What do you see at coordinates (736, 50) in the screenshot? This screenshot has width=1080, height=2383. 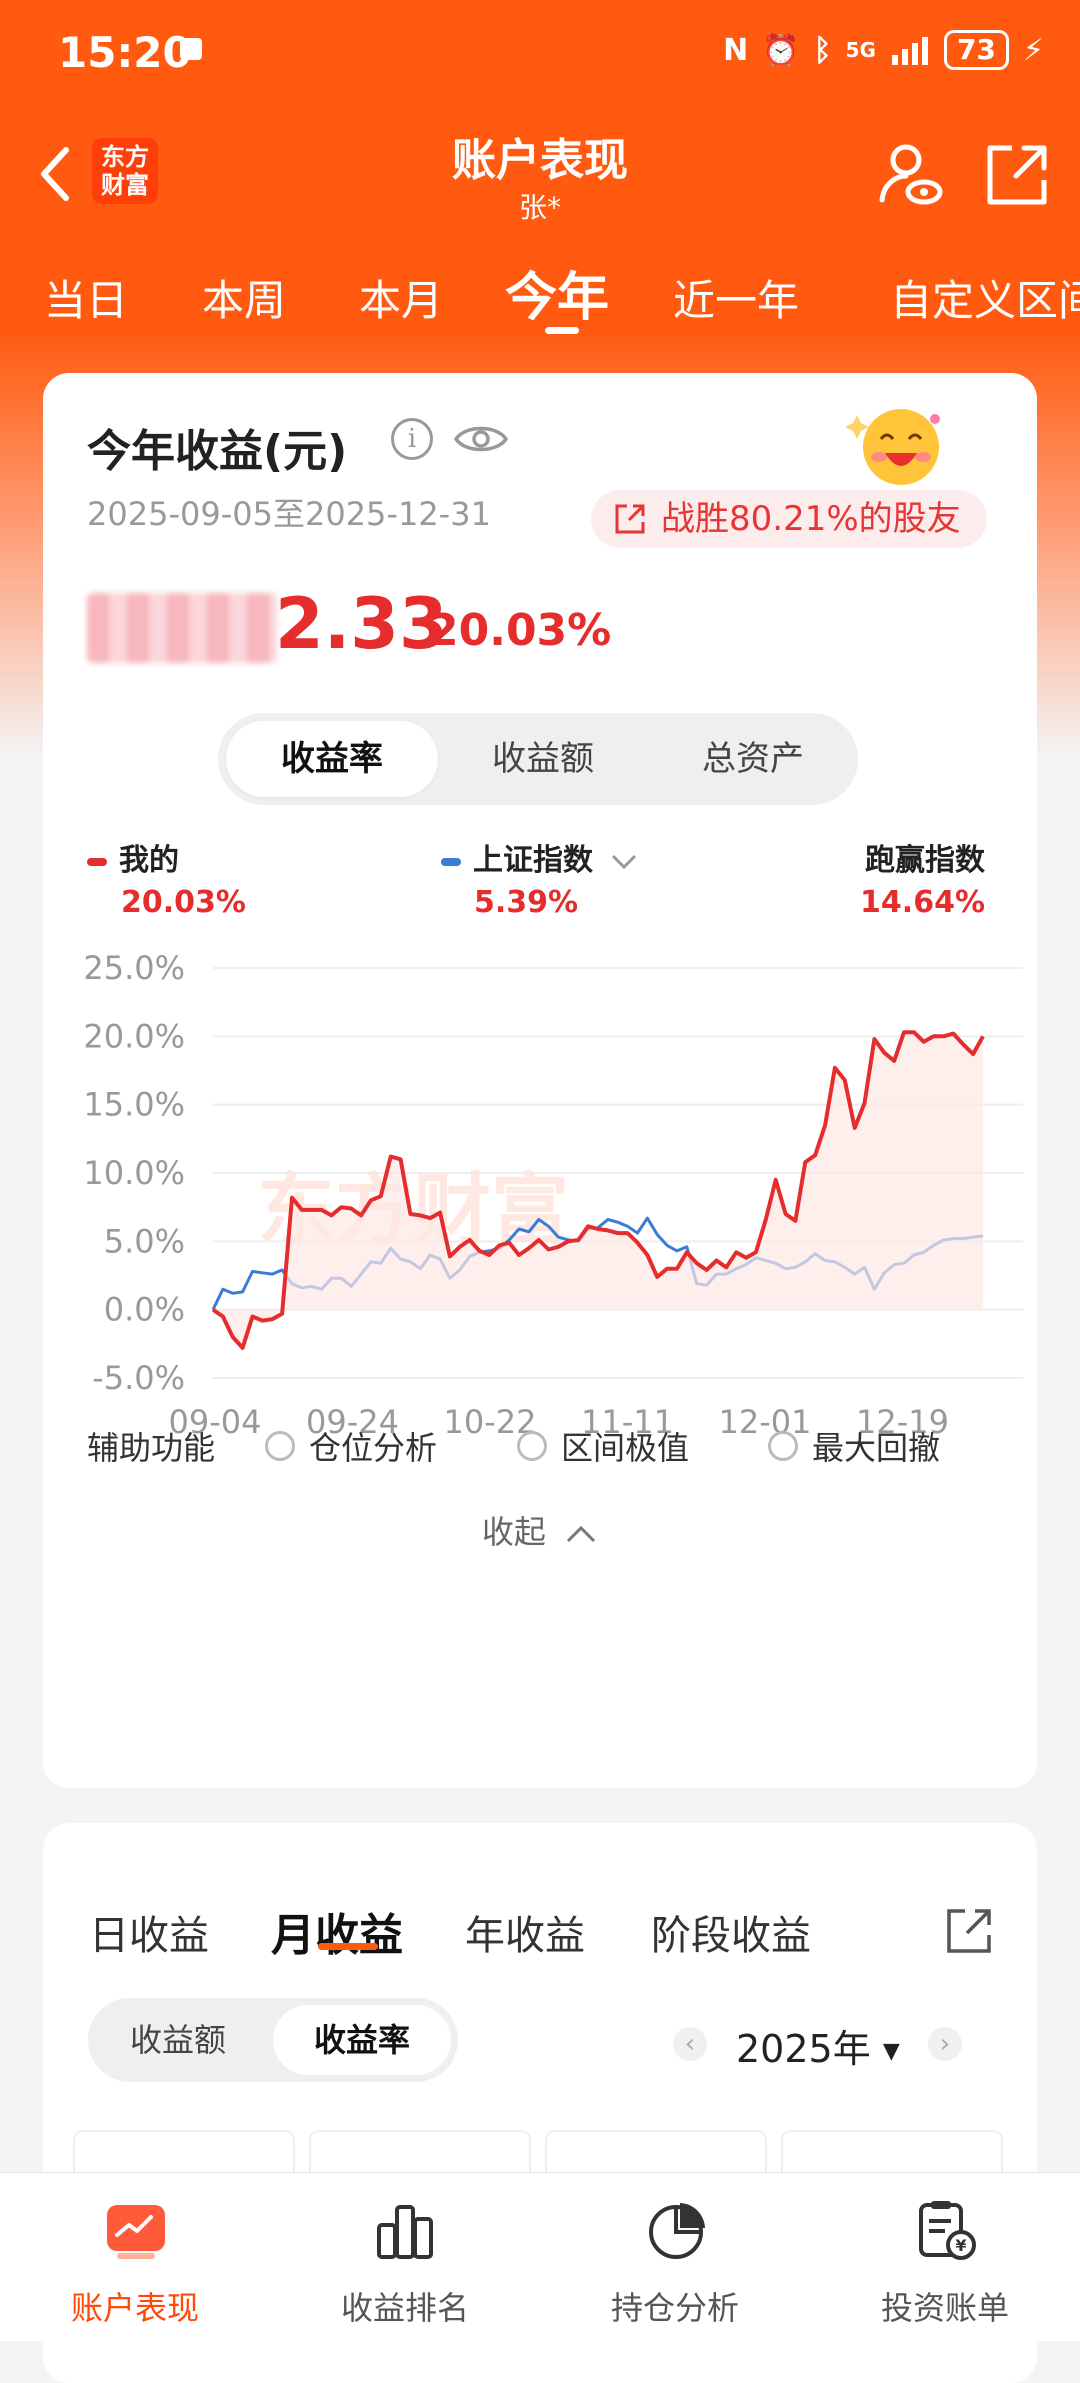 I see `nfc-icon: N` at bounding box center [736, 50].